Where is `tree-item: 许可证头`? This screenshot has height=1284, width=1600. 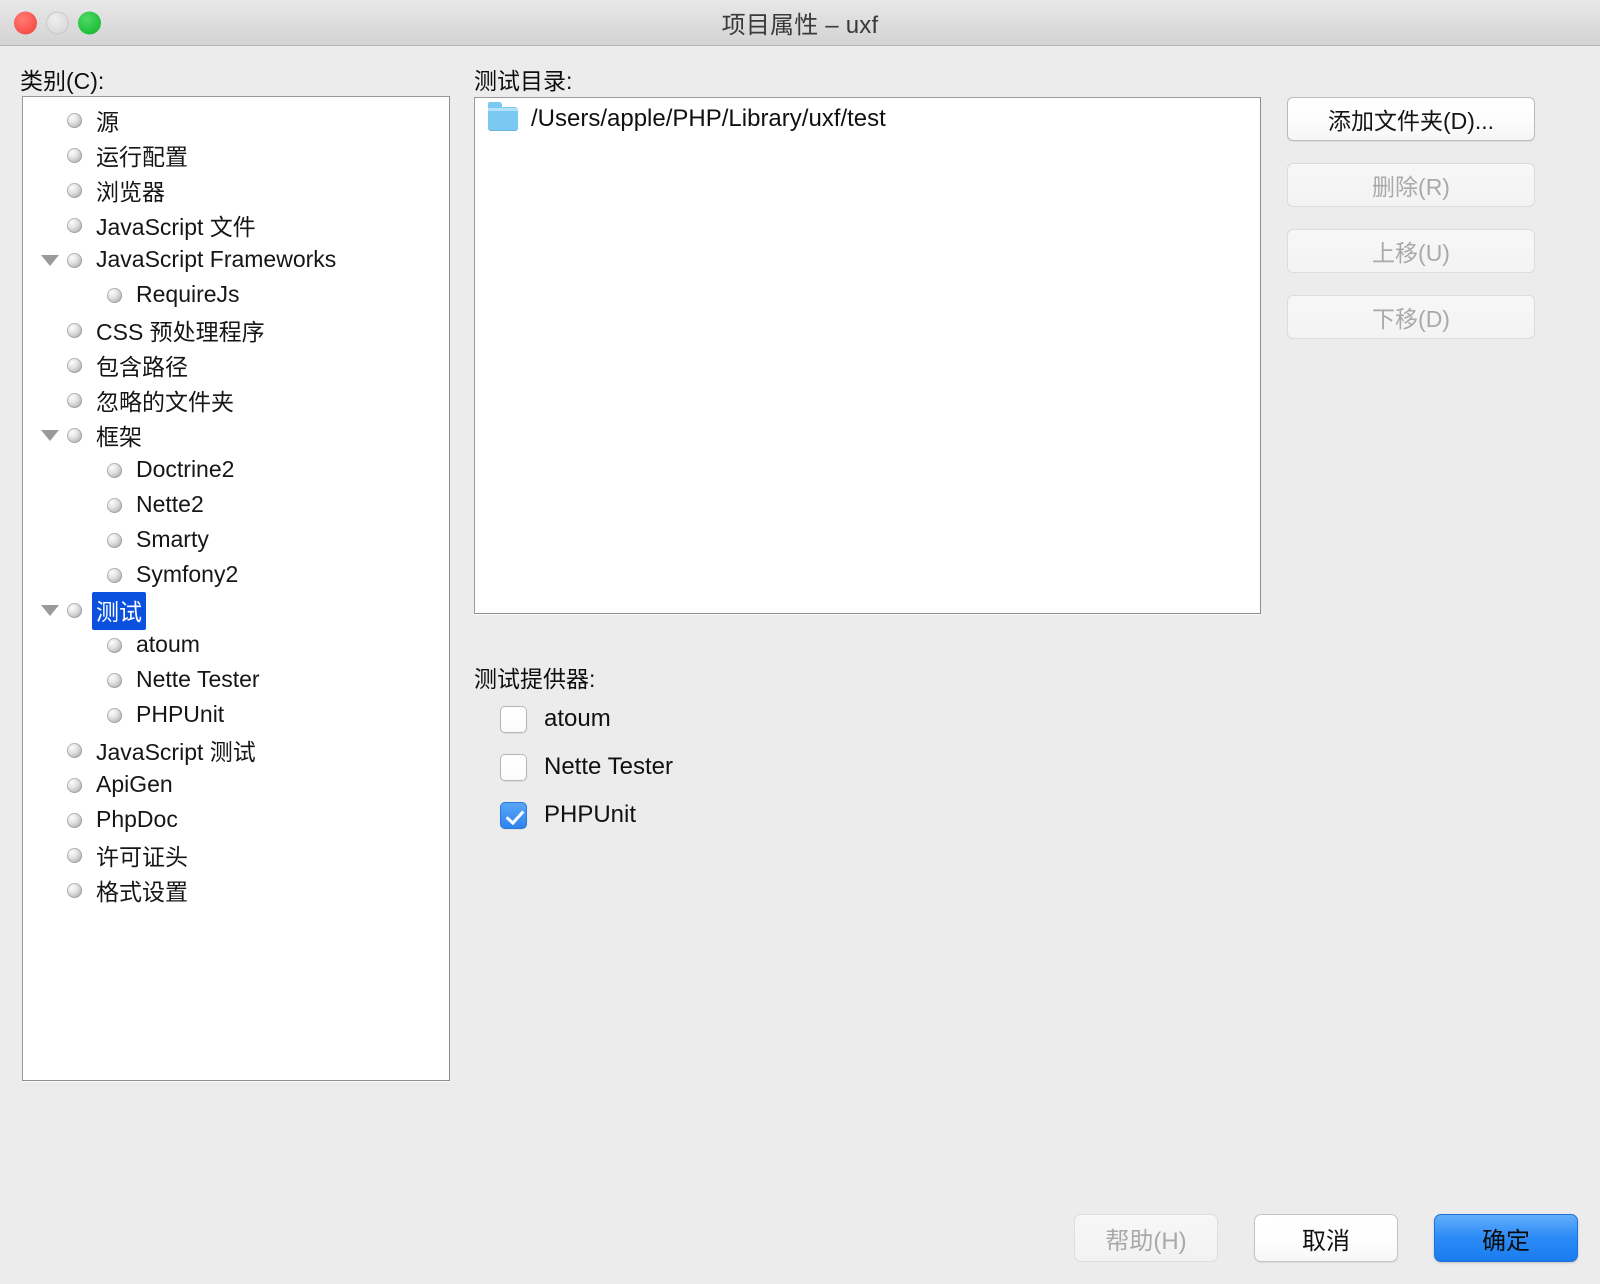 tree-item: 许可证头 is located at coordinates (236, 855).